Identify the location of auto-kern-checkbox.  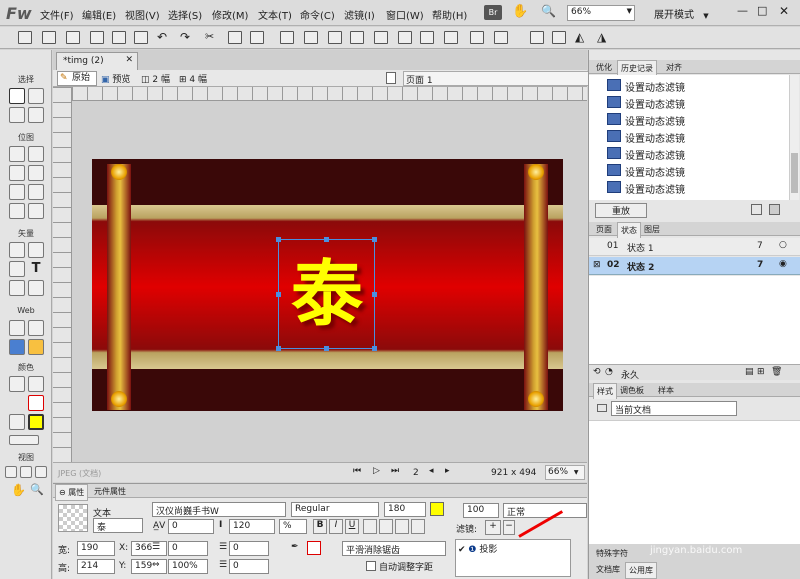
(371, 566).